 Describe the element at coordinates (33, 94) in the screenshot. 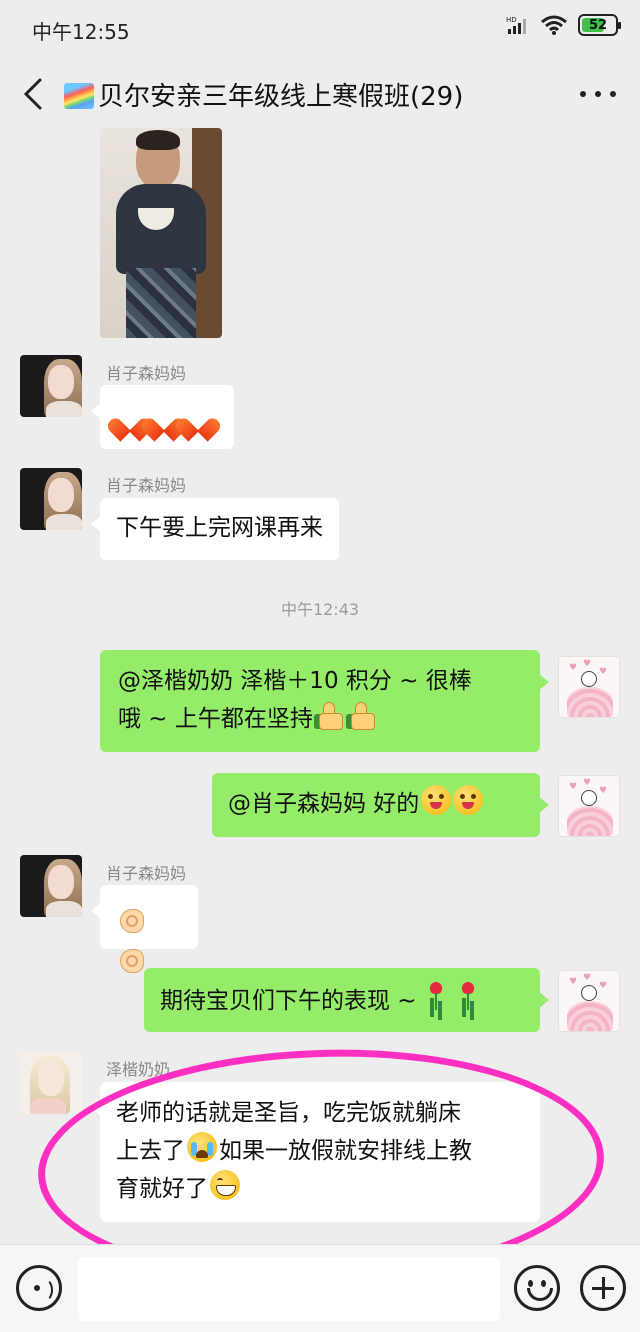

I see `back-arrow-icon` at that location.